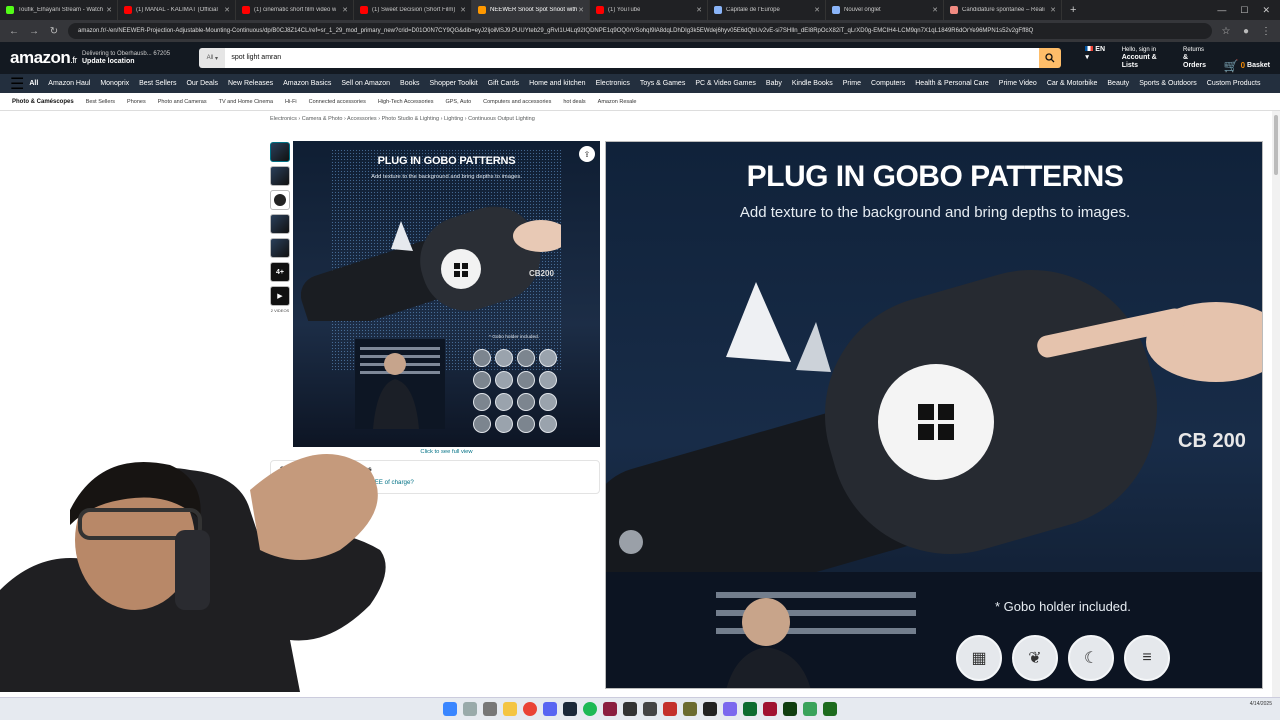 The image size is (1280, 720). Describe the element at coordinates (458, 102) in the screenshot. I see `subnav-link: GPS, Auto` at that location.